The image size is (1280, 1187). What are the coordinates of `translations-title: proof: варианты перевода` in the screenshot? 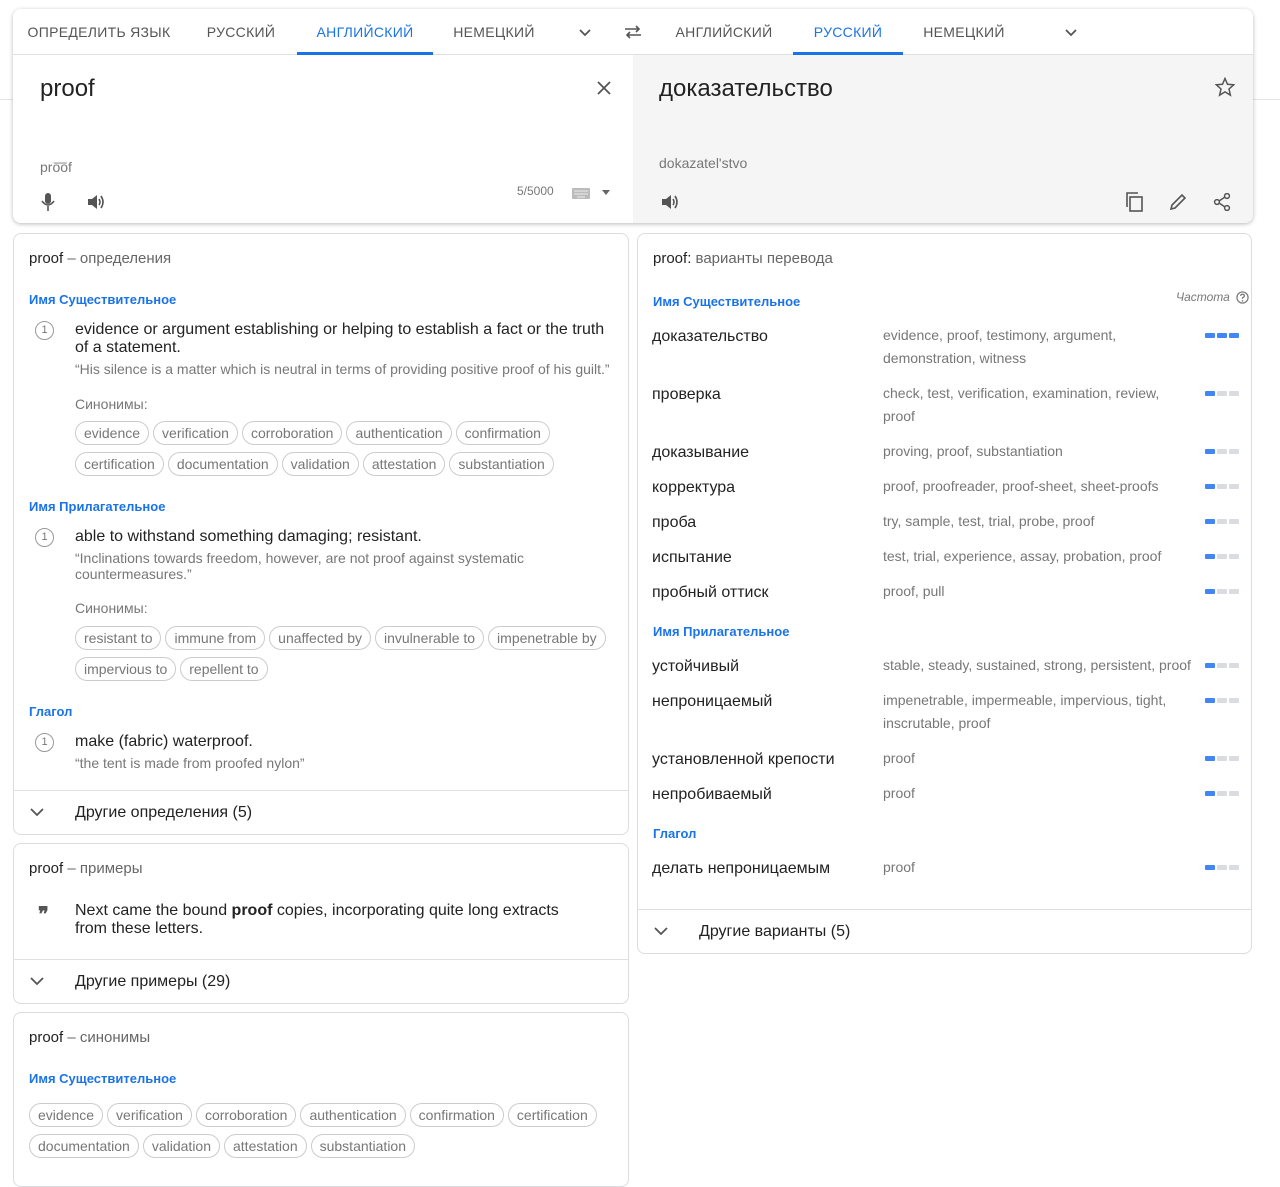 It's located at (743, 258).